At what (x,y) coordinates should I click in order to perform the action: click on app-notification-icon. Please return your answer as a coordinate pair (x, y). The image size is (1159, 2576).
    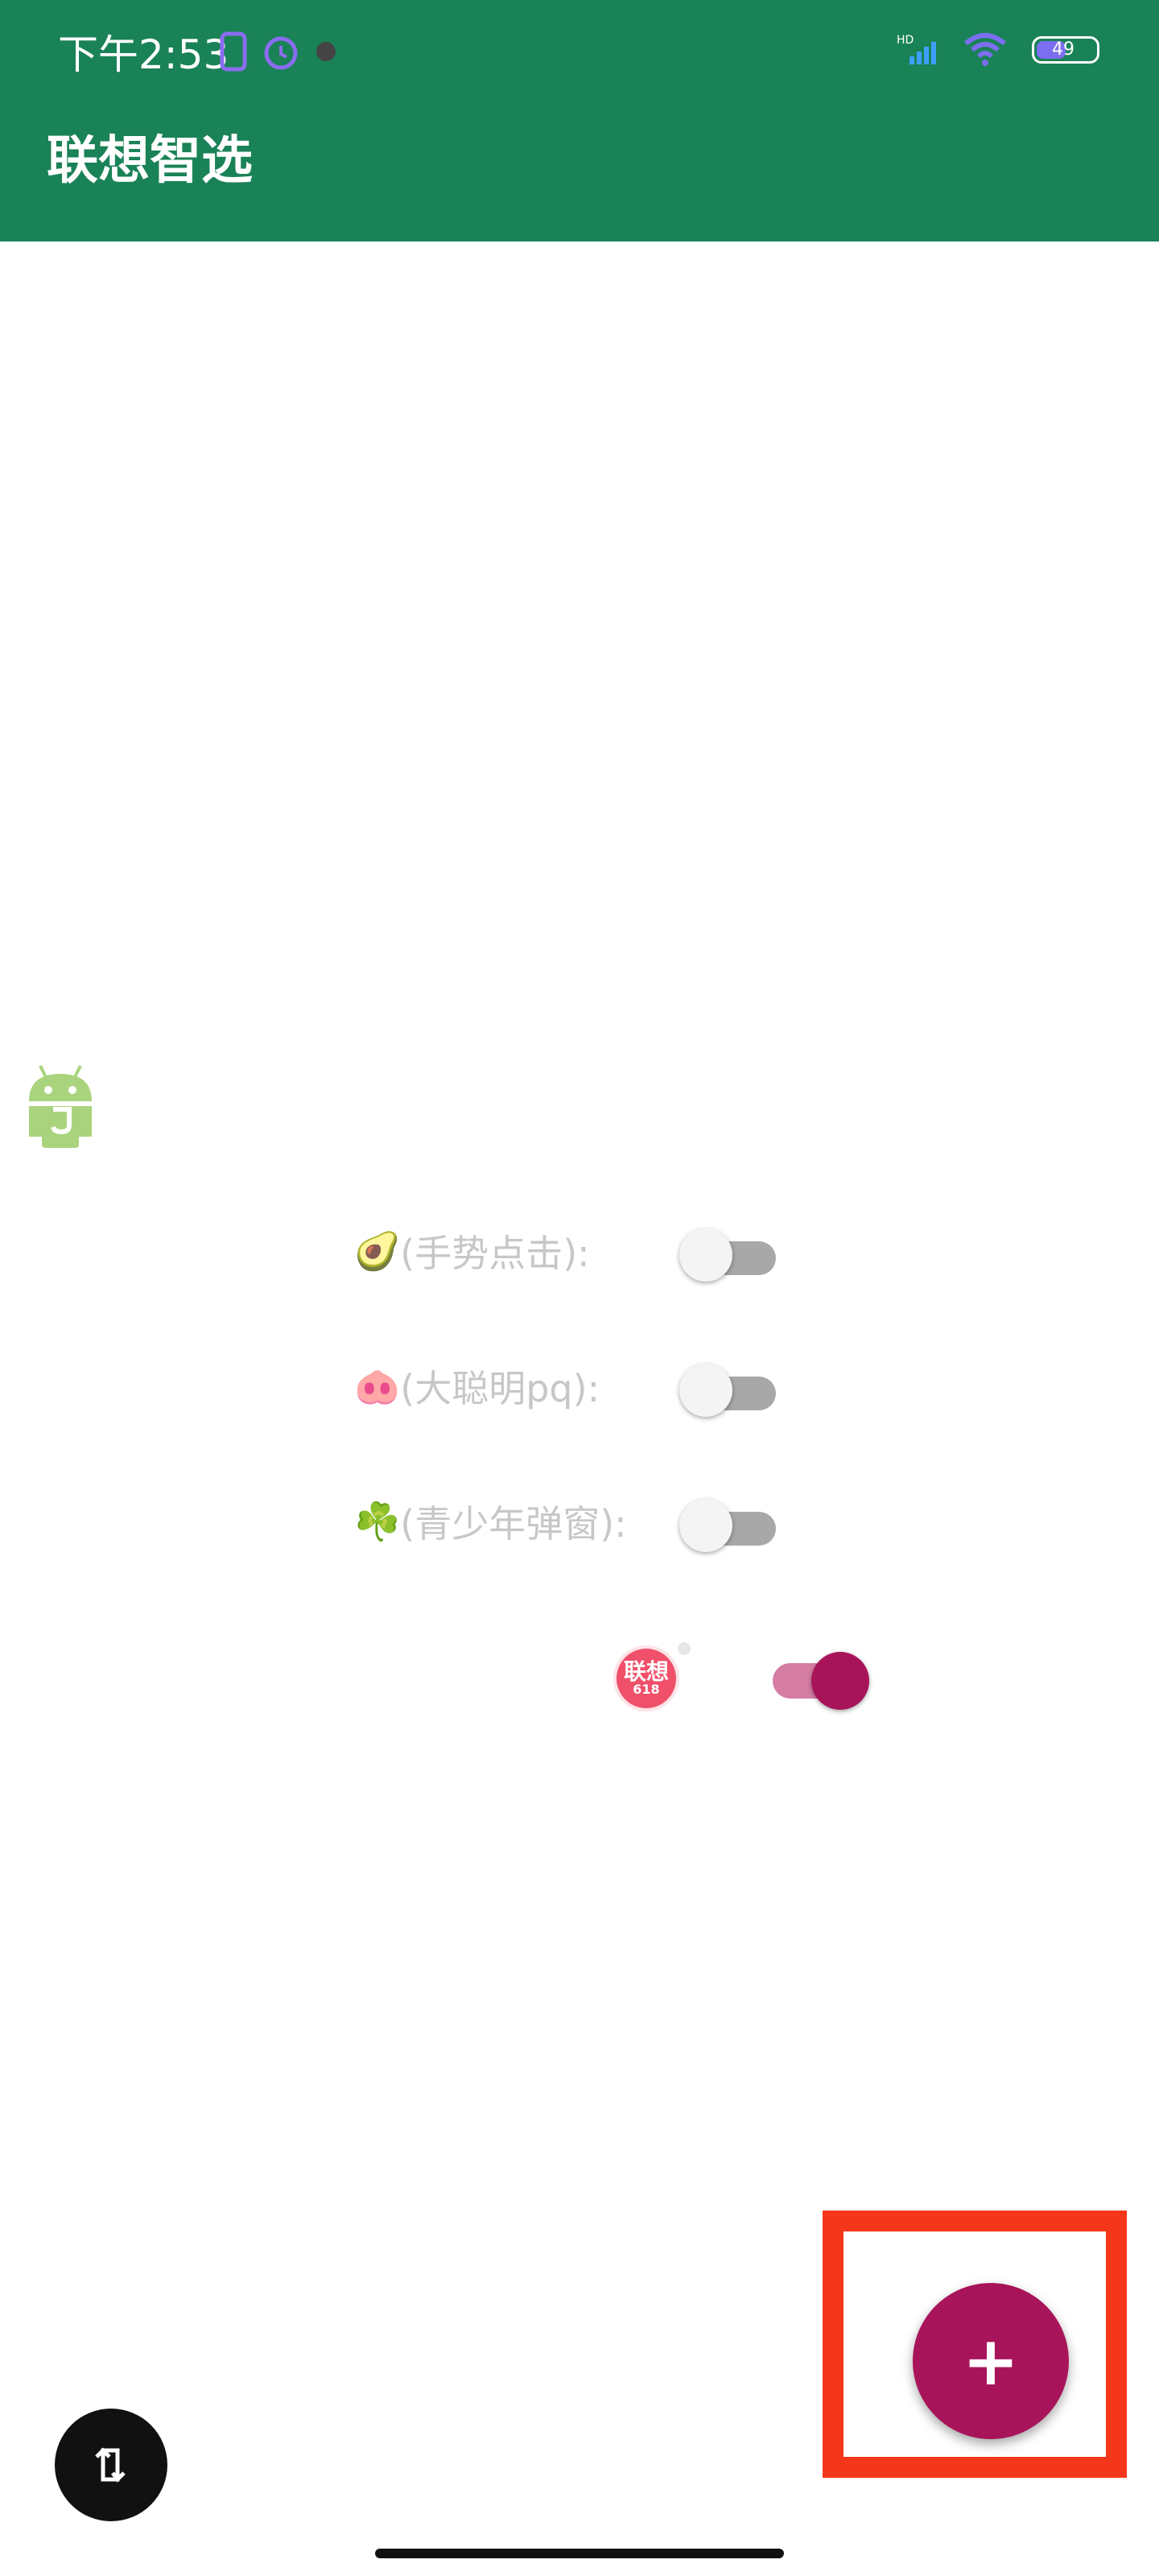
    Looking at the image, I should click on (326, 51).